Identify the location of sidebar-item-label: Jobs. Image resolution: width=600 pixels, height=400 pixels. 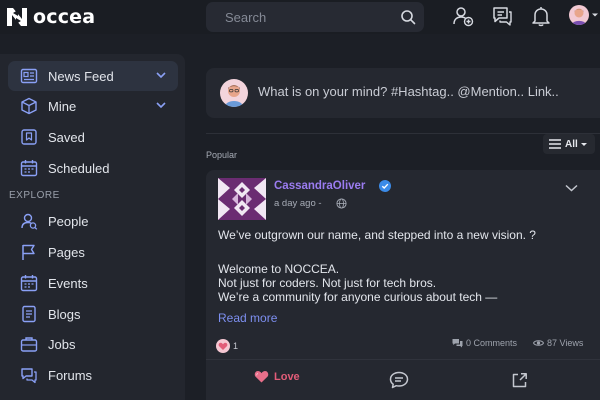
(62, 344).